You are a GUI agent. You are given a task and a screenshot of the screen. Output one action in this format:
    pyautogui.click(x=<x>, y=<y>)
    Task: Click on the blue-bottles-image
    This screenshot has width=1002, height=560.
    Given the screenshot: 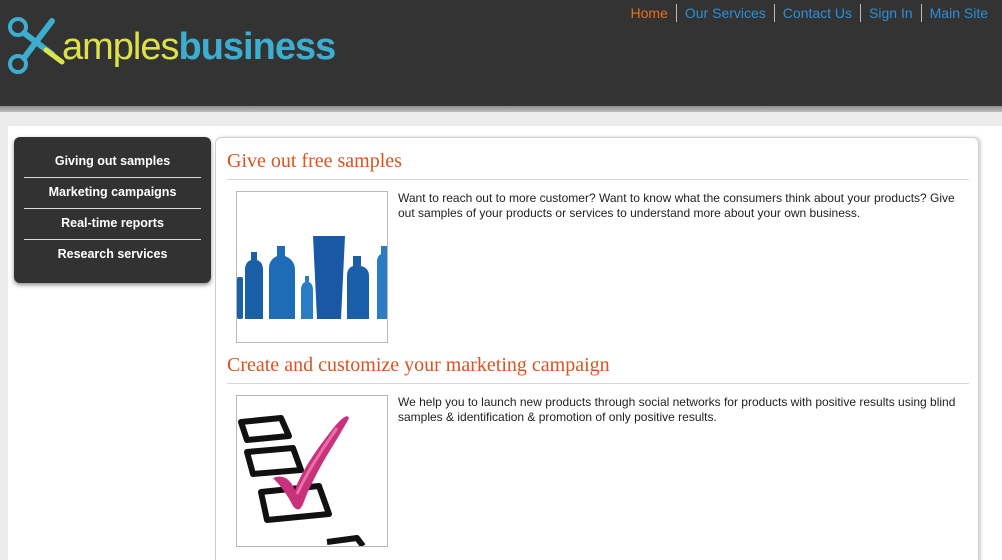 What is the action you would take?
    pyautogui.click(x=312, y=267)
    